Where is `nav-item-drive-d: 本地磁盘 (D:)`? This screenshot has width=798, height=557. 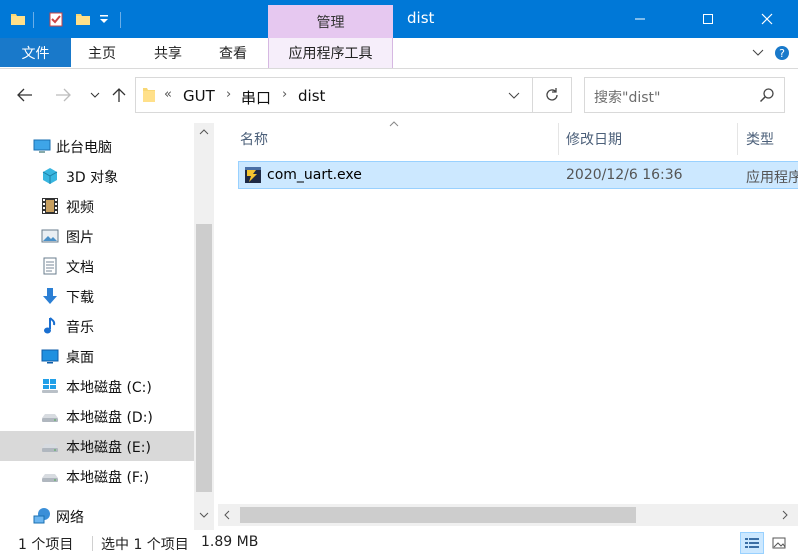 nav-item-drive-d: 本地磁盘 (D:) is located at coordinates (97, 416).